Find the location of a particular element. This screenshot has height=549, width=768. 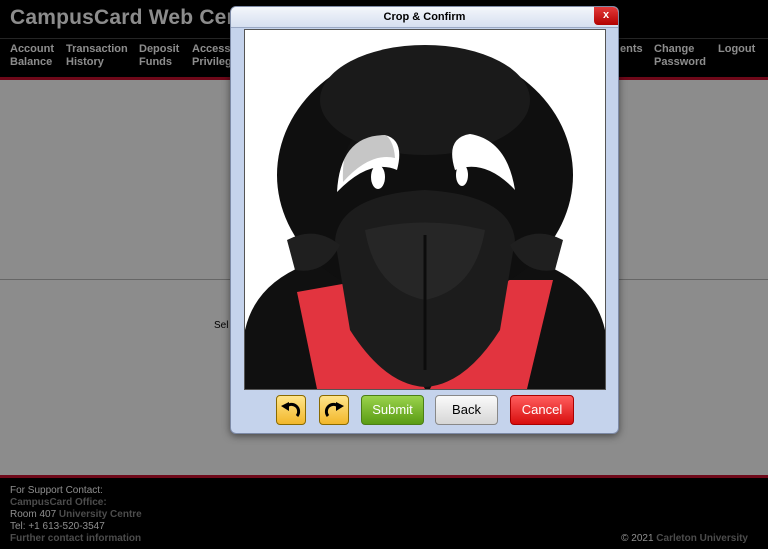

dialog-title: Crop & Confirm is located at coordinates (424, 17).